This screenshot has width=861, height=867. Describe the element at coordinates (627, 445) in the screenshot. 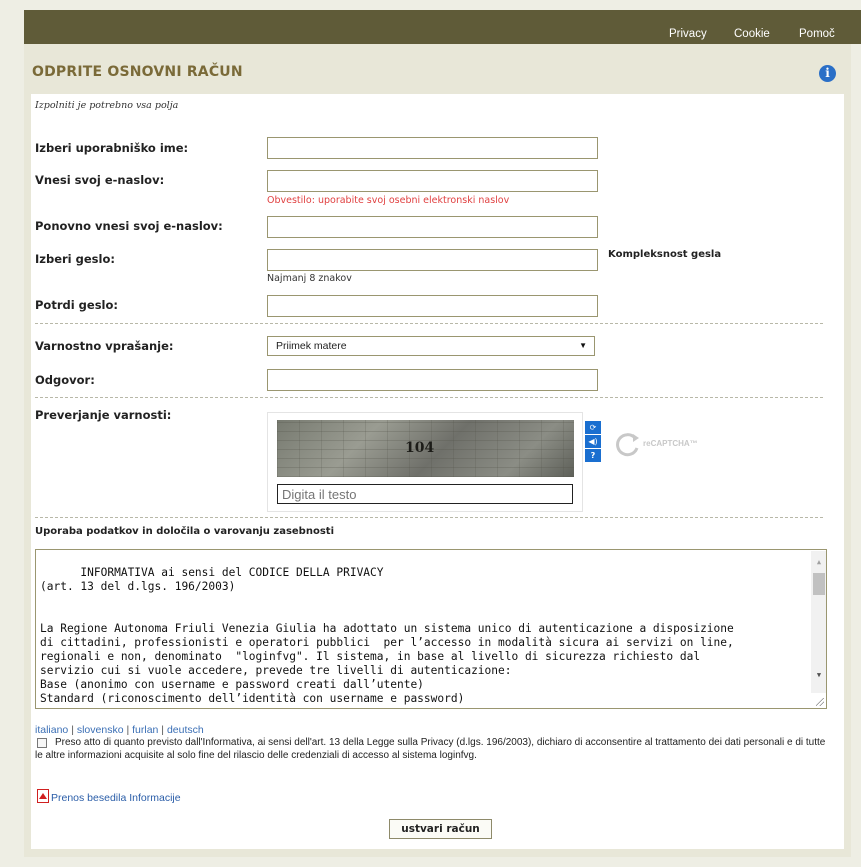

I see `recaptcha-mark-icon` at that location.